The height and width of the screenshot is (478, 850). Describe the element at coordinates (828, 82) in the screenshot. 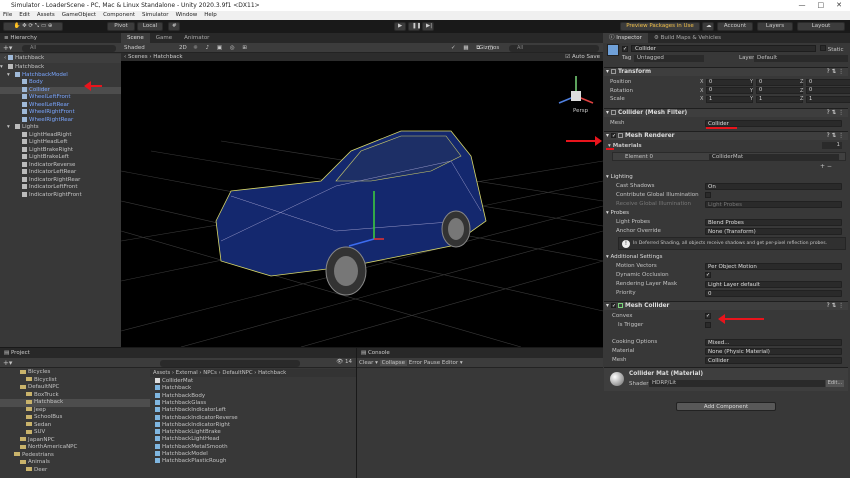

I see `transform-z-field: 0` at that location.